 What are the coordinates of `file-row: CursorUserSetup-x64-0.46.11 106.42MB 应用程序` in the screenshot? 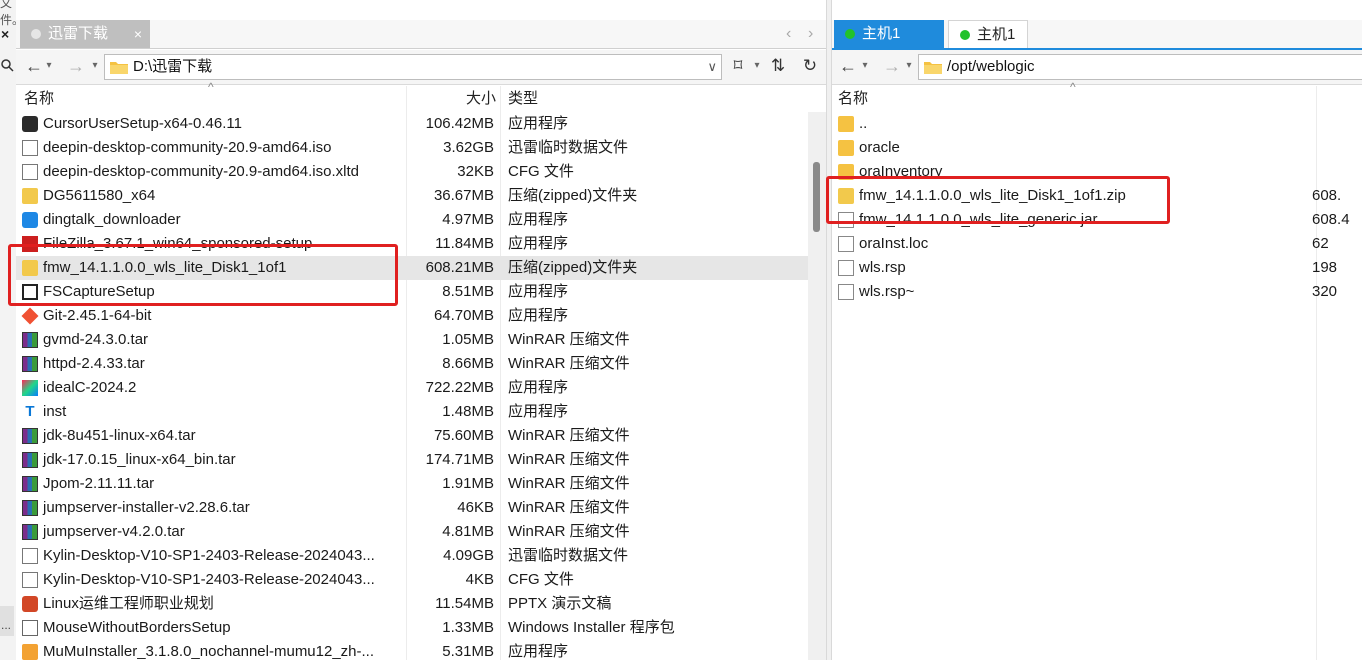 It's located at (421, 124).